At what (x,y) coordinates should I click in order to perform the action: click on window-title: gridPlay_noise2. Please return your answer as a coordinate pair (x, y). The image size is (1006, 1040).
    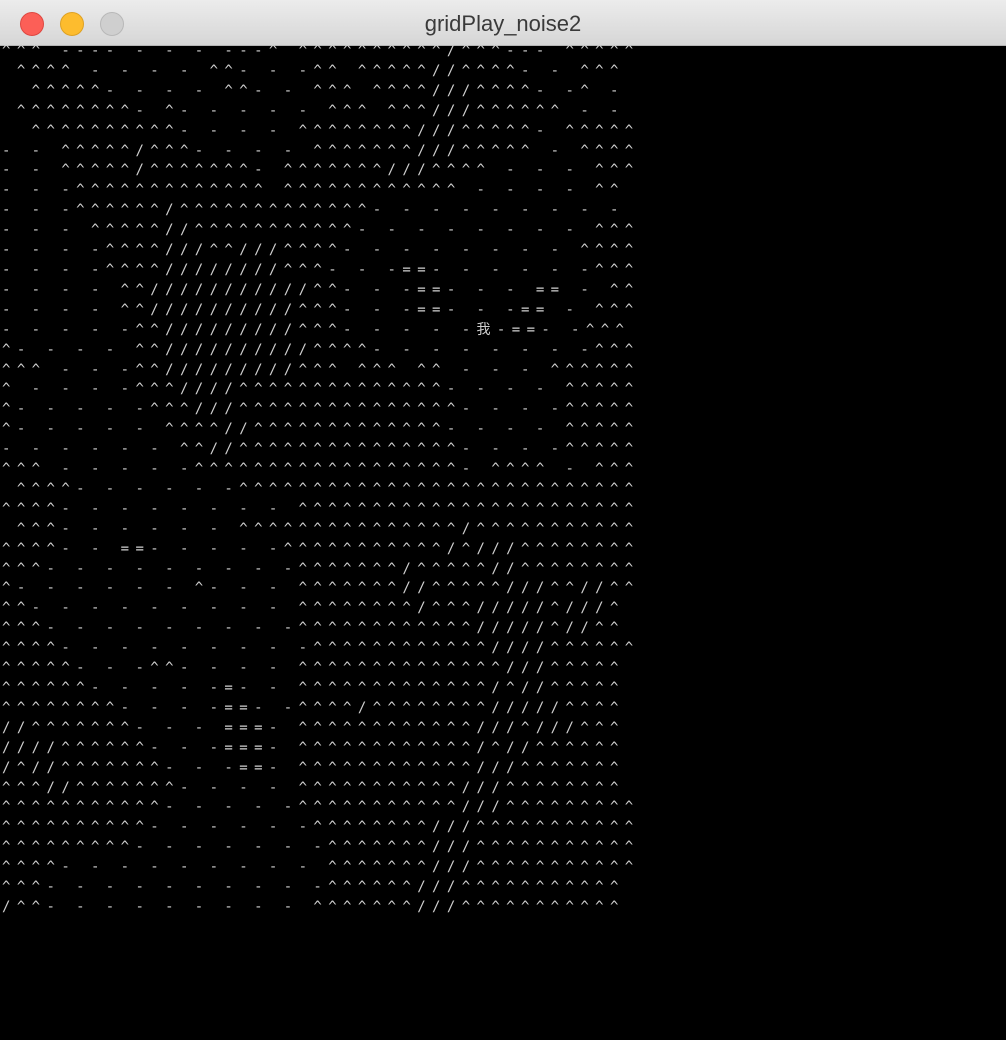
    Looking at the image, I should click on (503, 23).